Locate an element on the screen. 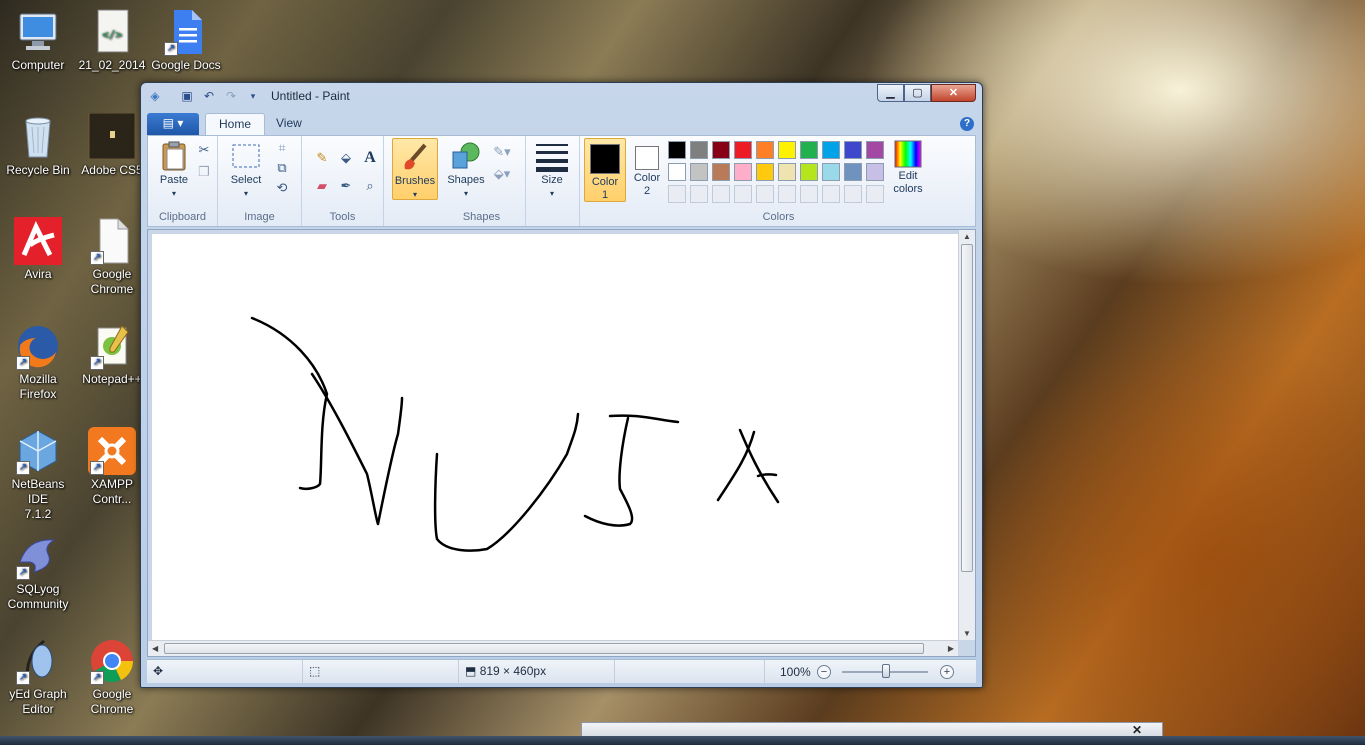  horizontal-scrollbar: ◀ ▶ is located at coordinates (553, 648).